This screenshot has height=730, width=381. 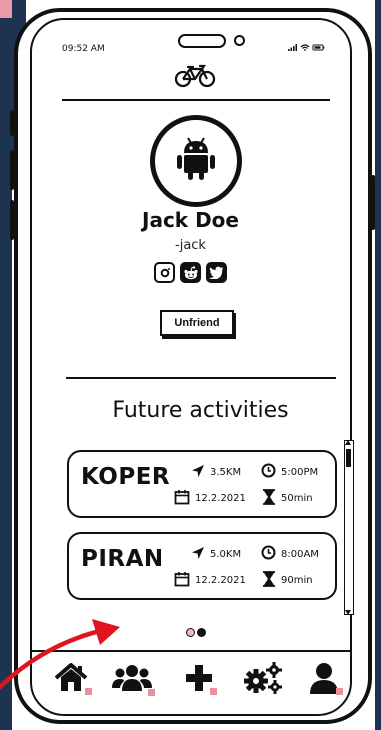 I want to click on activity-time: 8:00AM, so click(x=290, y=554).